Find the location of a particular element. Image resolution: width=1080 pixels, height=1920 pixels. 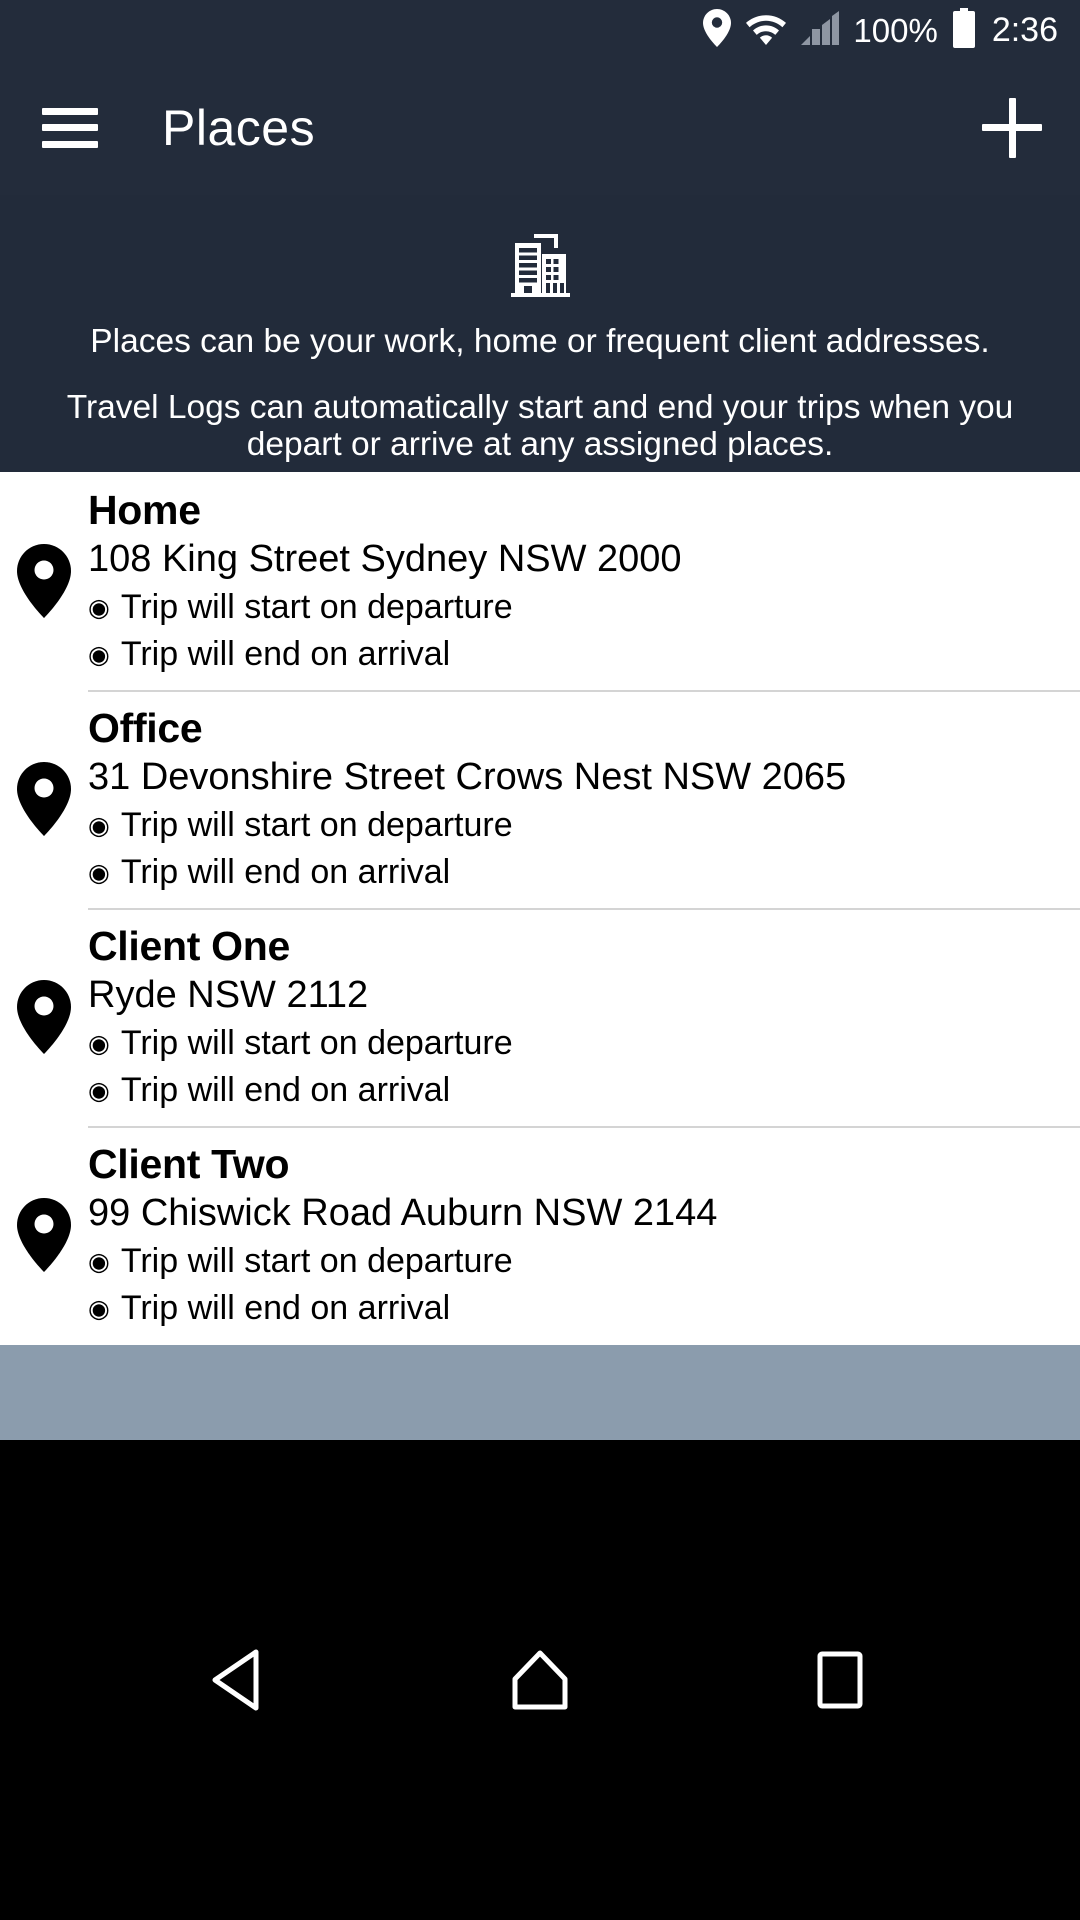

hamburger-menu-icon is located at coordinates (70, 127).